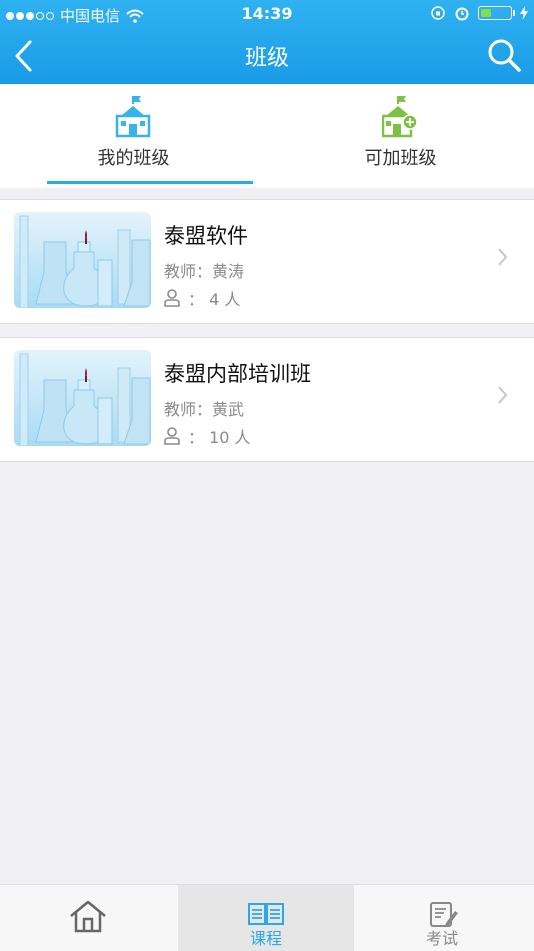 This screenshot has height=951, width=534. I want to click on orientation-lock-icon, so click(438, 13).